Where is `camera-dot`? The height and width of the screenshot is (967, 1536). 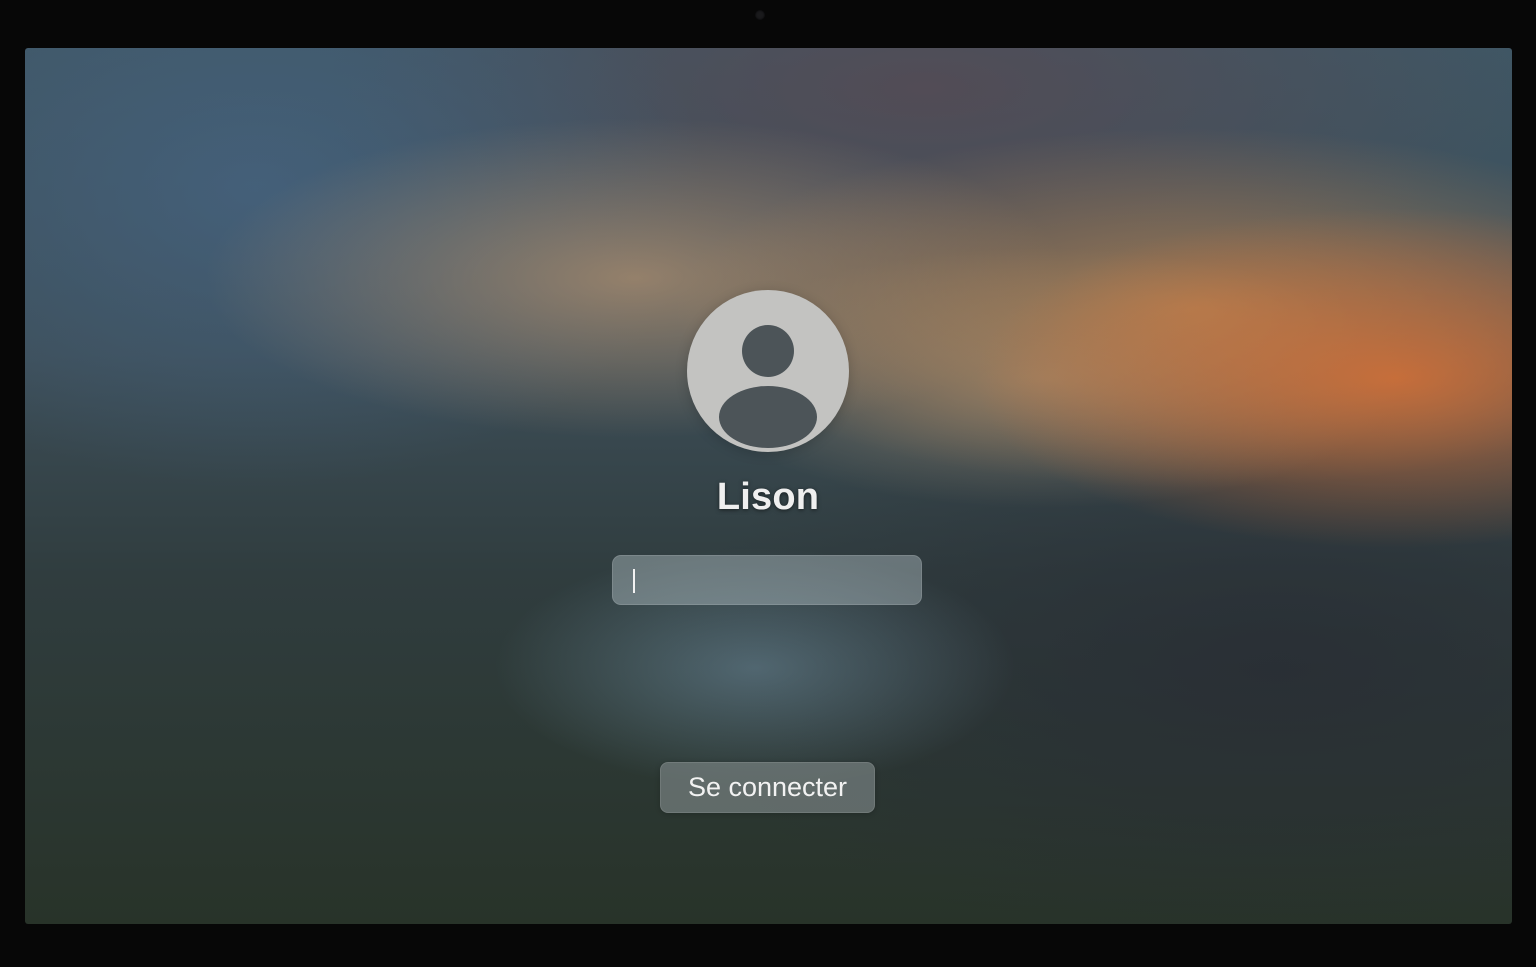 camera-dot is located at coordinates (760, 15).